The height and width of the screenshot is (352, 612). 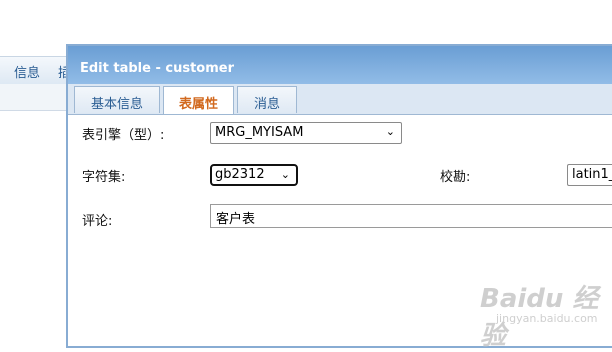 What do you see at coordinates (236, 219) in the screenshot?
I see `comment-value: 客户表` at bounding box center [236, 219].